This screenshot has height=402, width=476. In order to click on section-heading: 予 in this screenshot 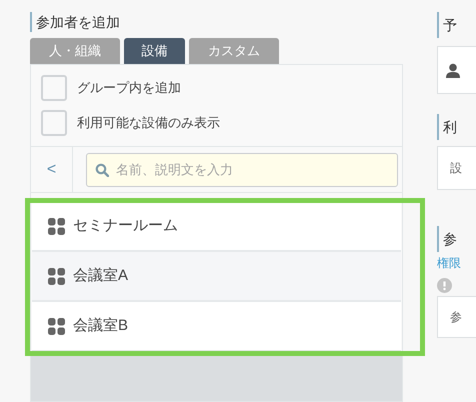, I will do `click(449, 25)`.